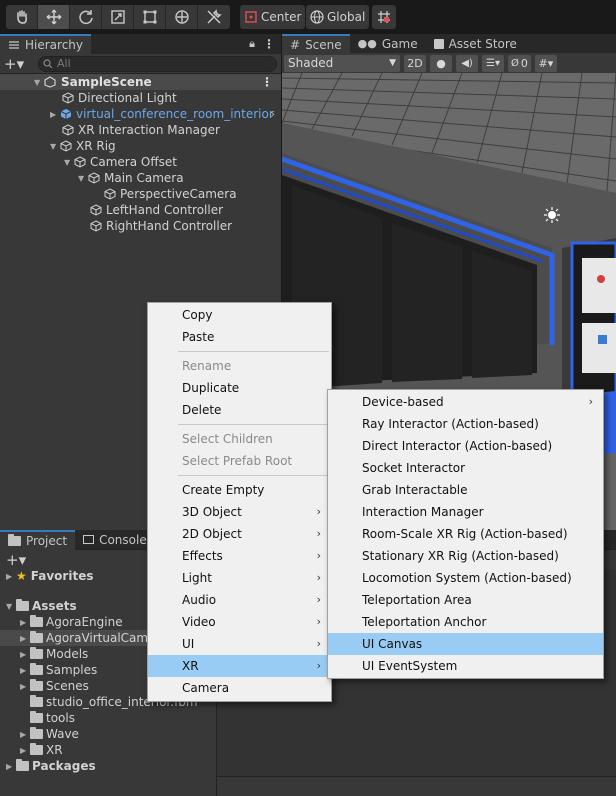 Image resolution: width=616 pixels, height=796 pixels. I want to click on menu-item-rename: Rename, so click(239, 366).